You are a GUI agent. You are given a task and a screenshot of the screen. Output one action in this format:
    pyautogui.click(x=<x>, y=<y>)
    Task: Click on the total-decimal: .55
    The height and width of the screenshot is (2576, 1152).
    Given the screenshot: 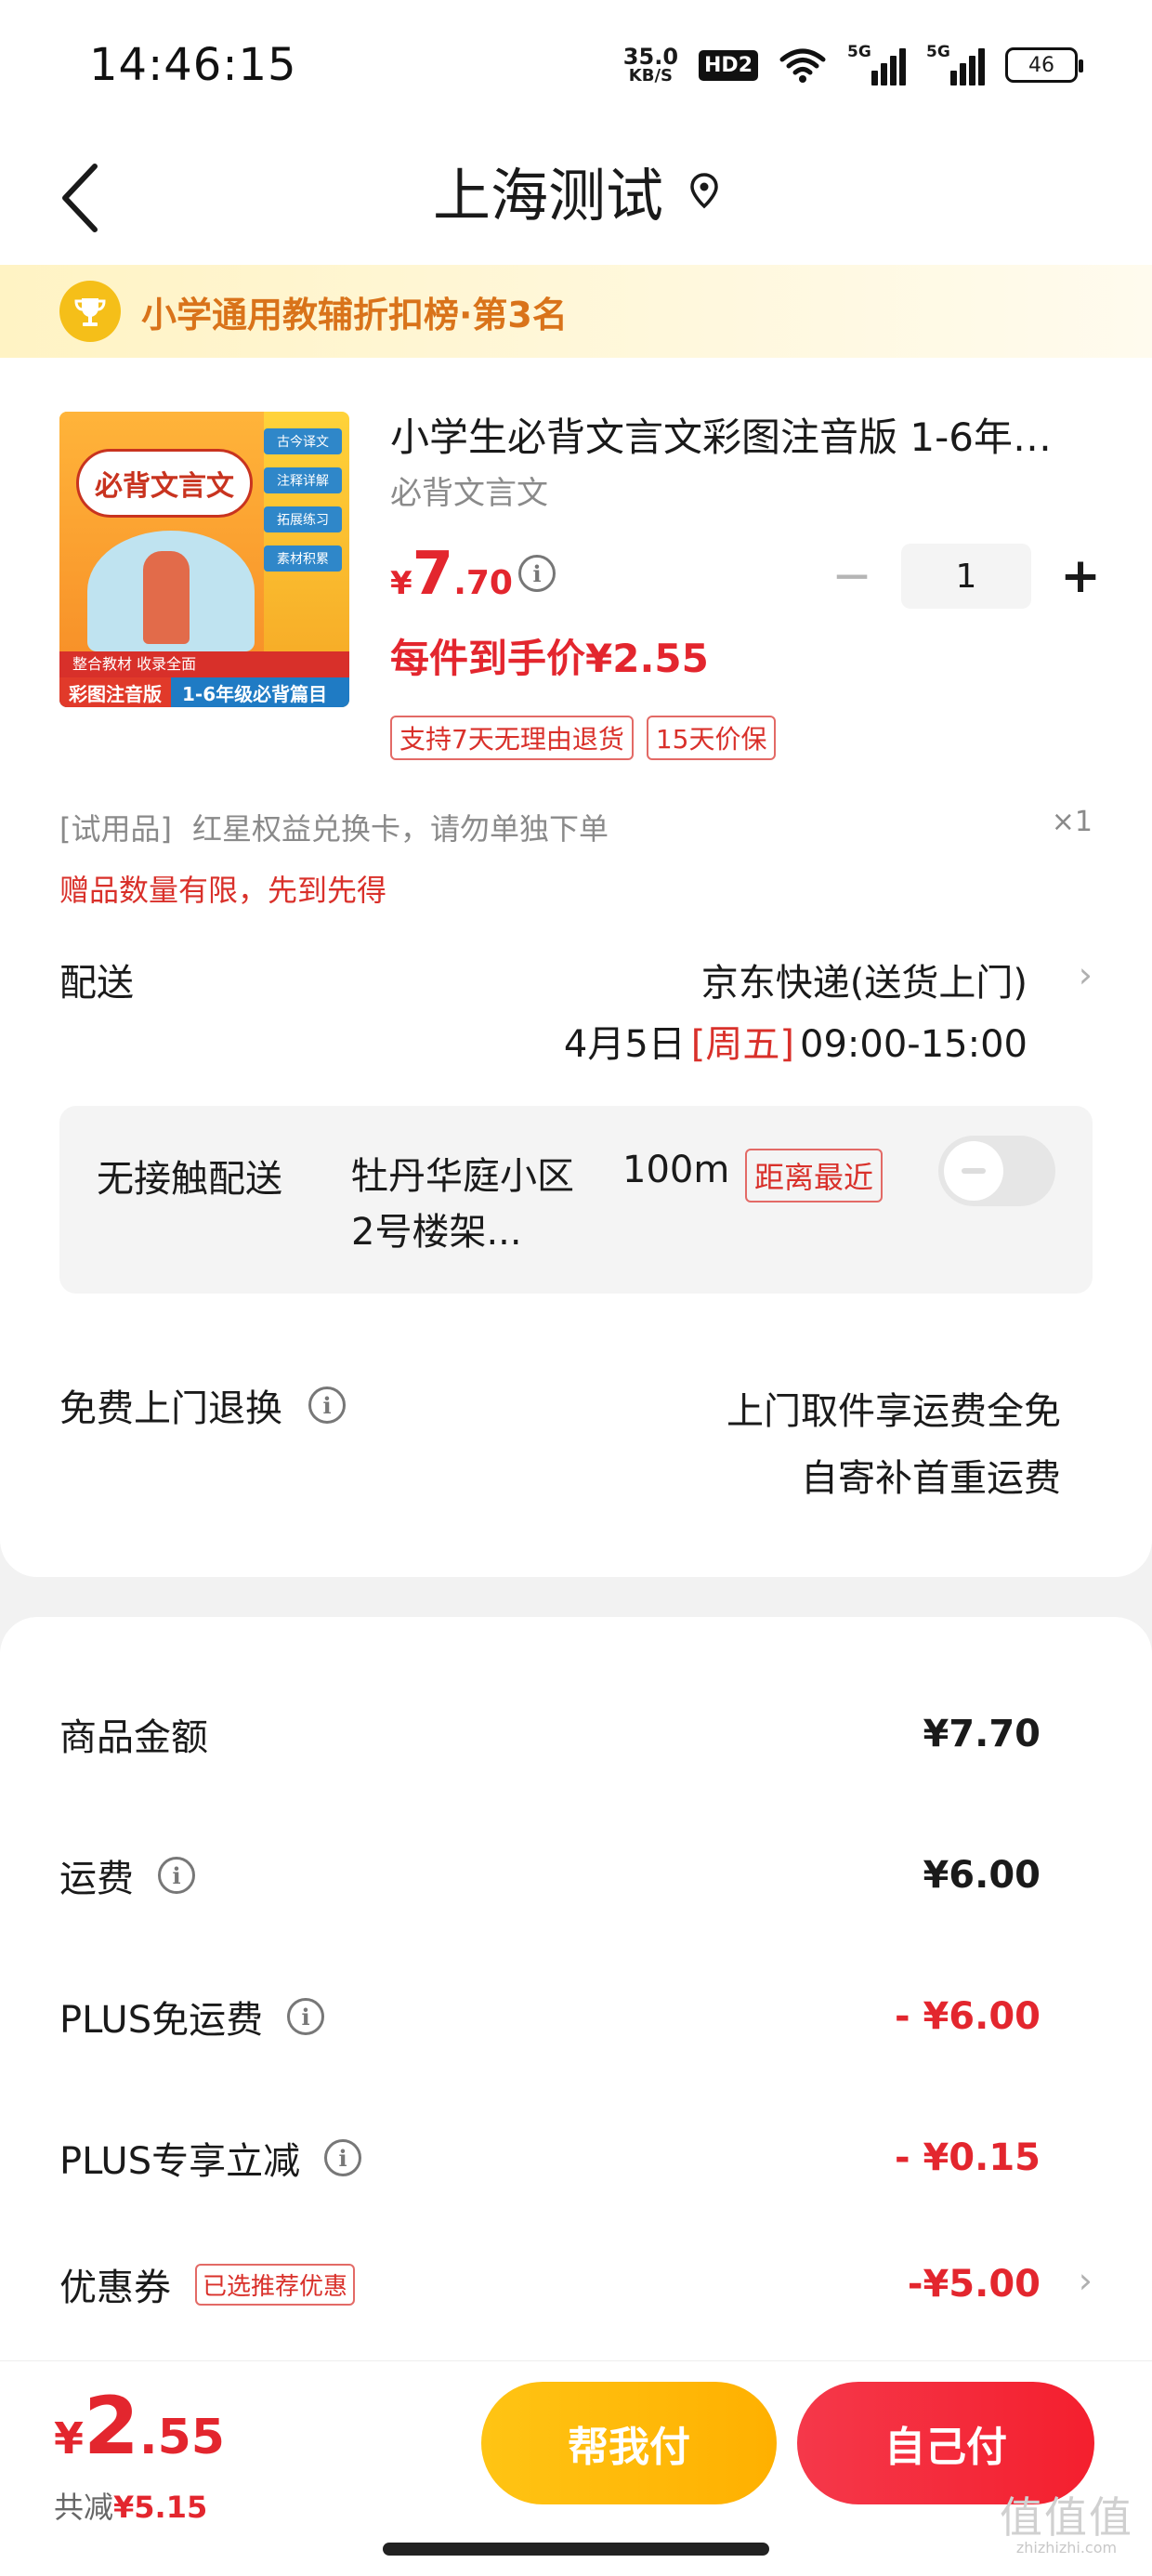 What is the action you would take?
    pyautogui.click(x=181, y=2437)
    